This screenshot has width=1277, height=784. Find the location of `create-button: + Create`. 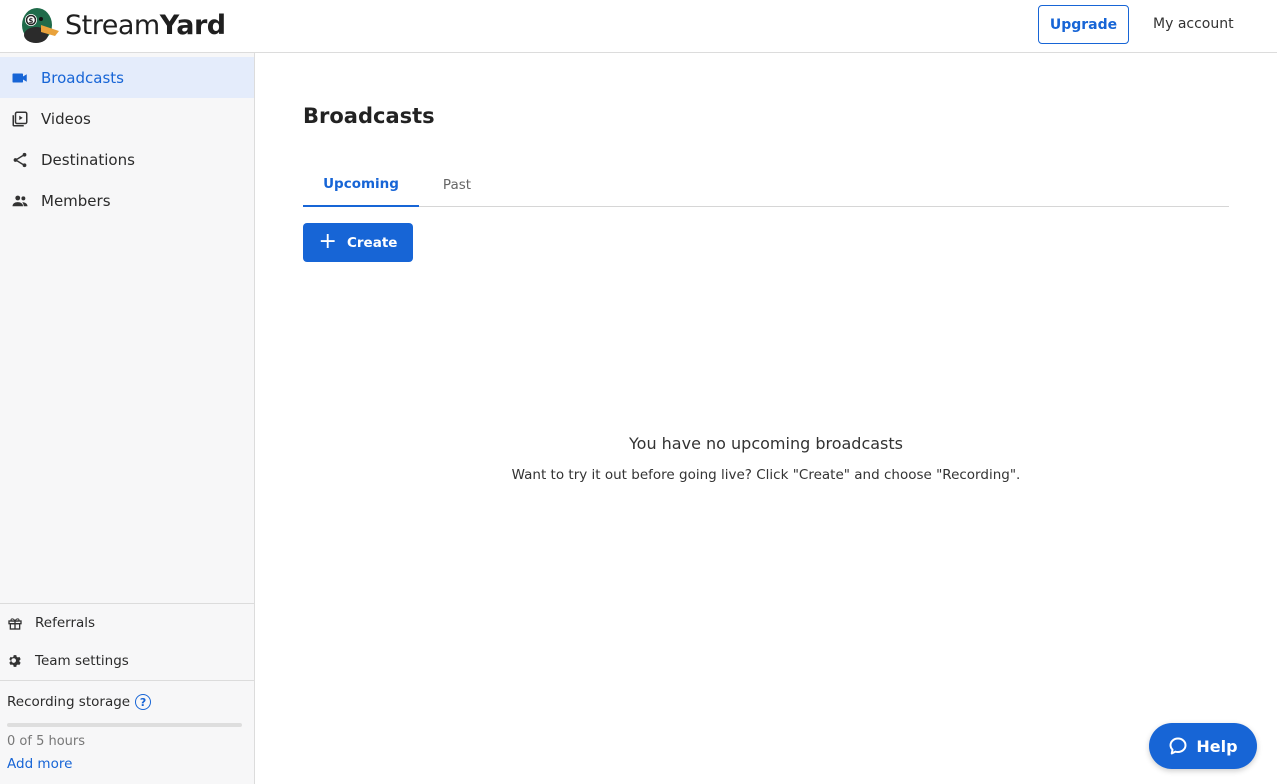

create-button: + Create is located at coordinates (358, 242).